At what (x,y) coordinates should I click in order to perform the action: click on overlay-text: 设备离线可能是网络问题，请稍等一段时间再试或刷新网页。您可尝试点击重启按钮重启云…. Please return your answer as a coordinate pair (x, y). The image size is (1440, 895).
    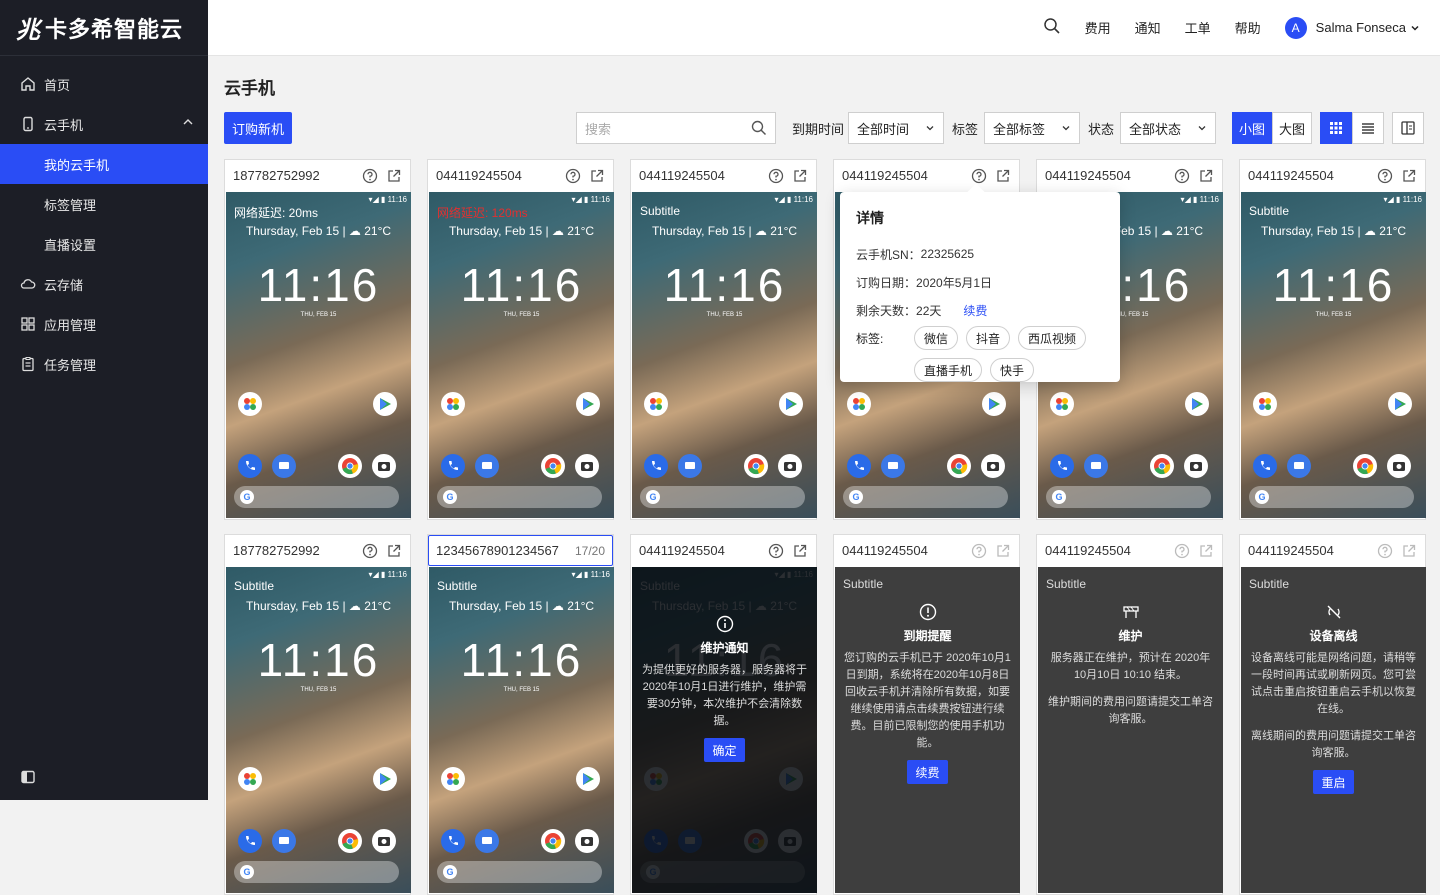
    Looking at the image, I should click on (1333, 683).